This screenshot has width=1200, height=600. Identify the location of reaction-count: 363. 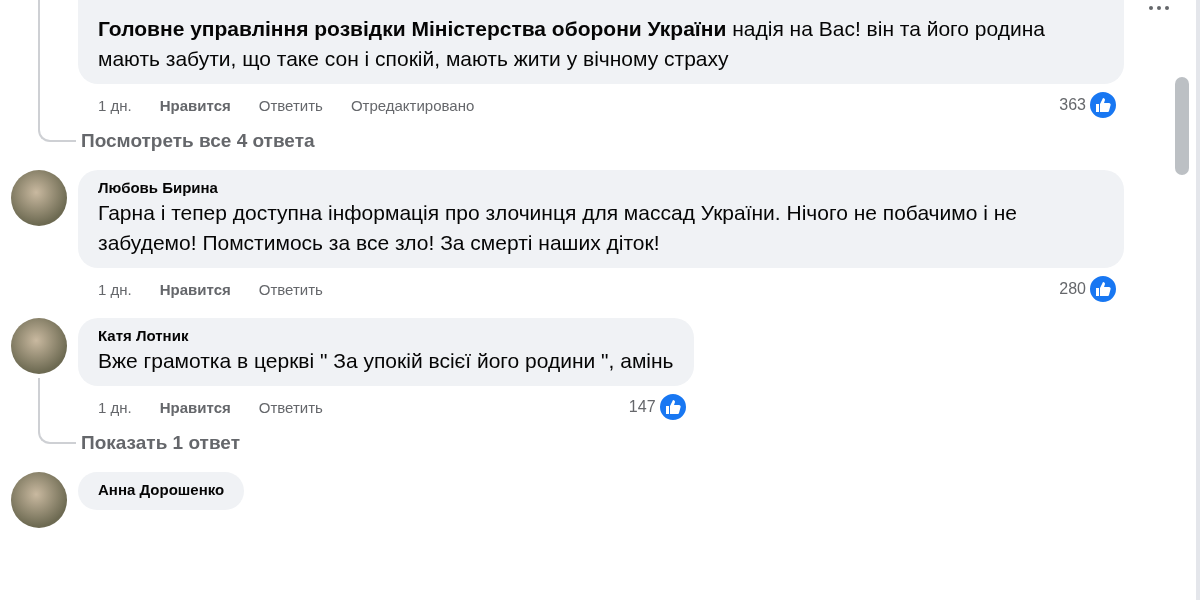
(1072, 105).